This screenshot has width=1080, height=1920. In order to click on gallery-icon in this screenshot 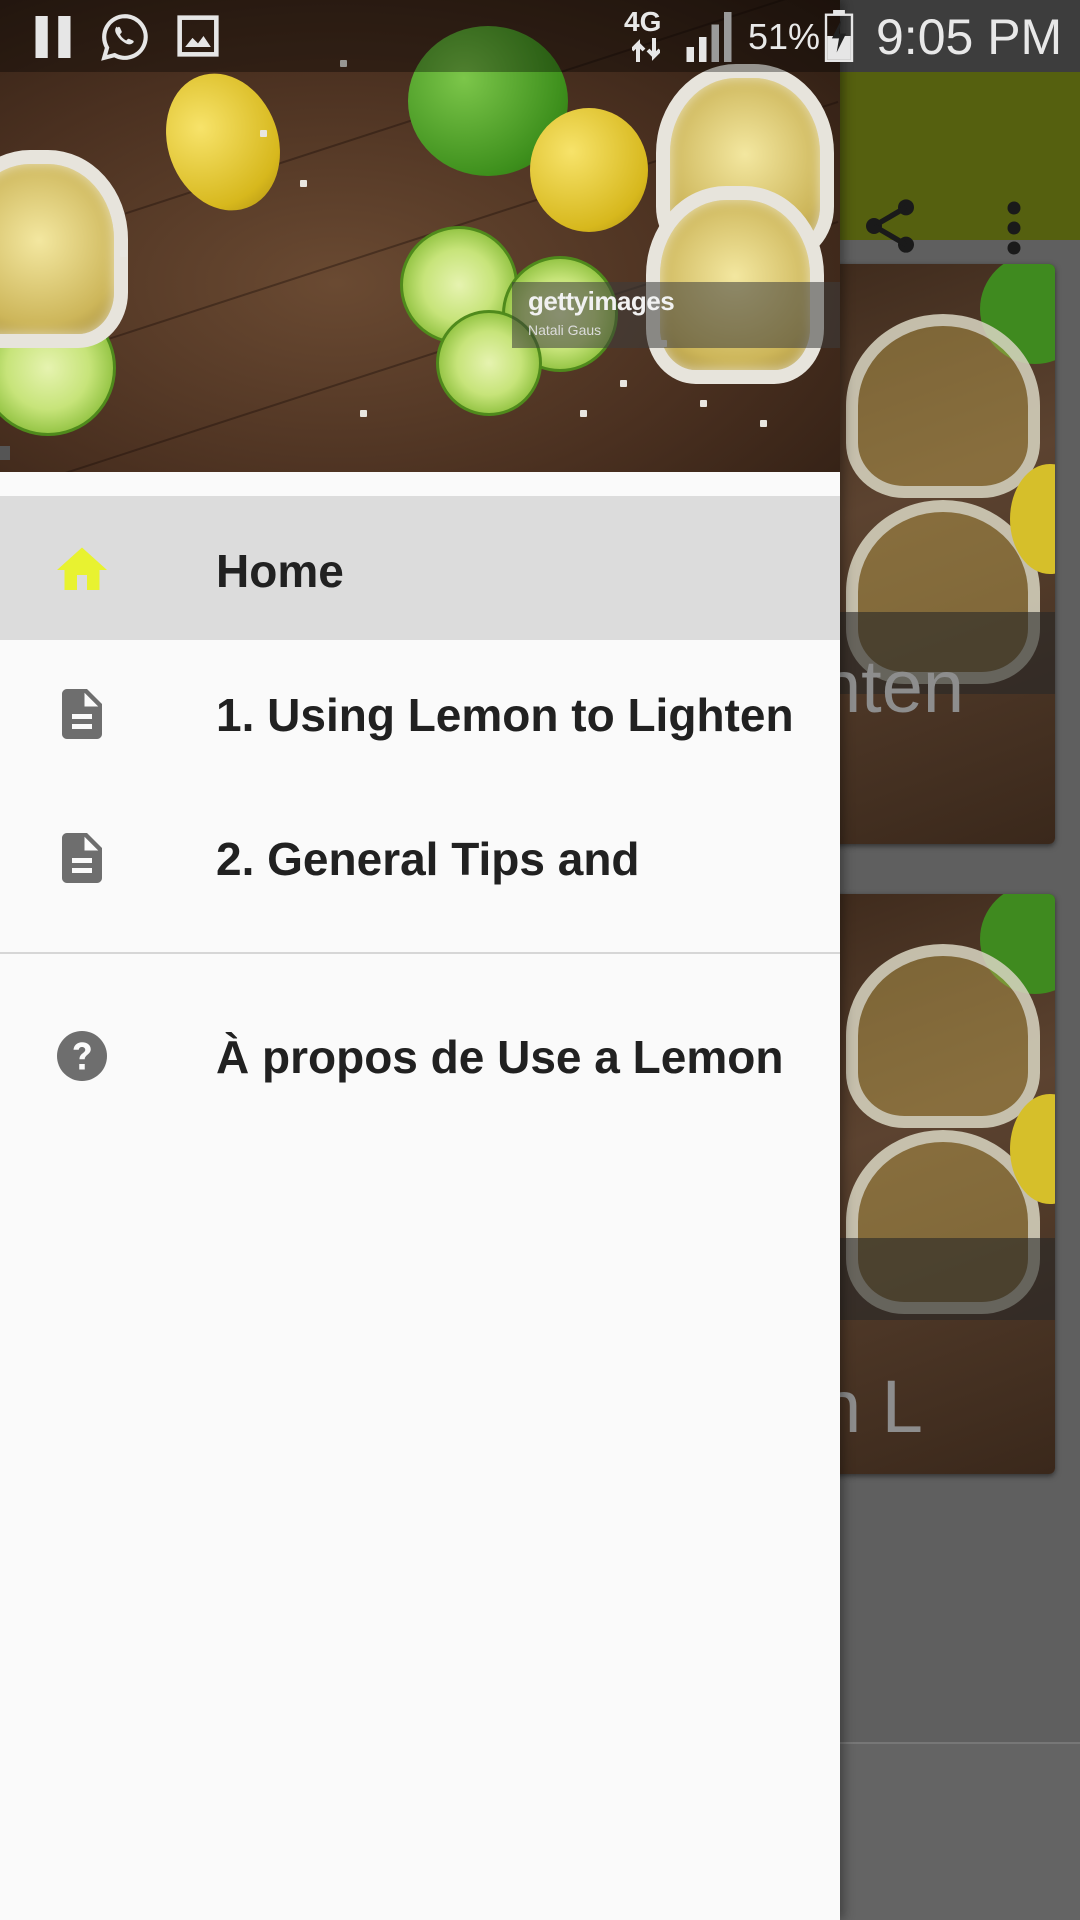, I will do `click(198, 36)`.